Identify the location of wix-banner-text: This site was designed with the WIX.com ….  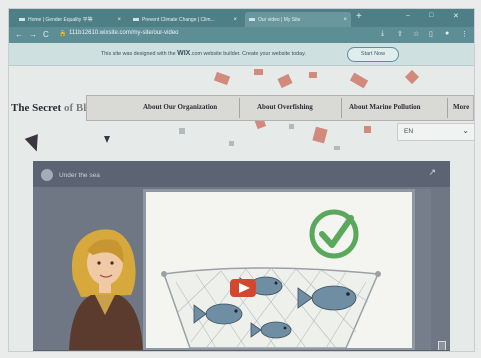
(203, 53).